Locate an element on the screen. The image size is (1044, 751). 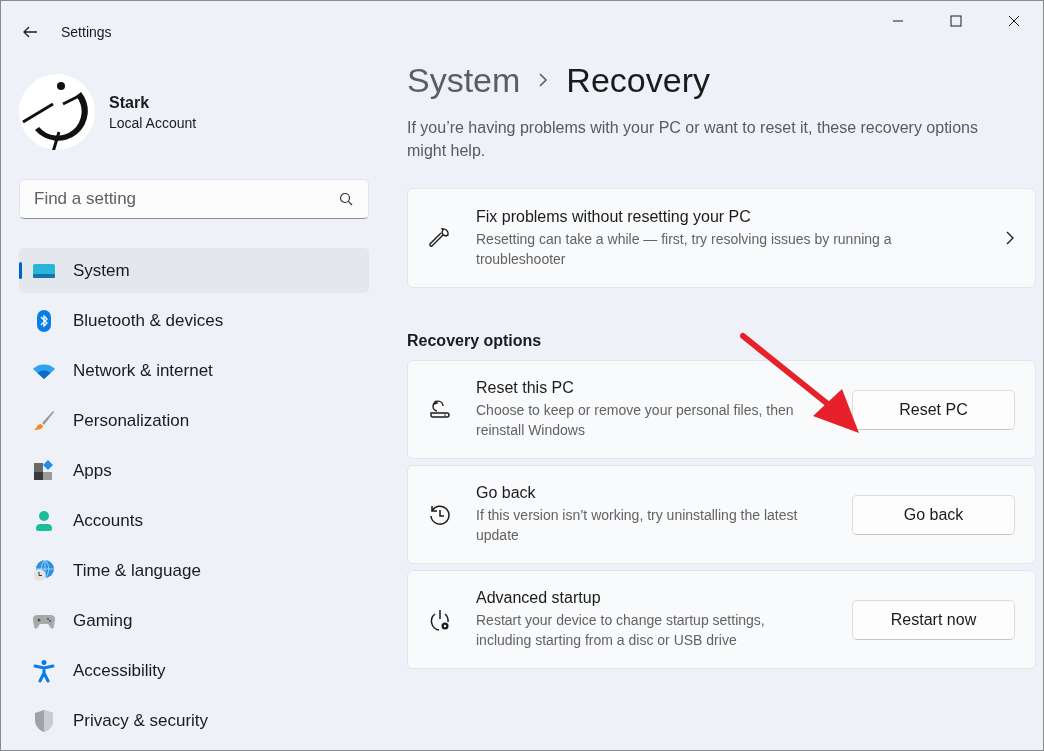
action-button: Go back is located at coordinates (933, 514).